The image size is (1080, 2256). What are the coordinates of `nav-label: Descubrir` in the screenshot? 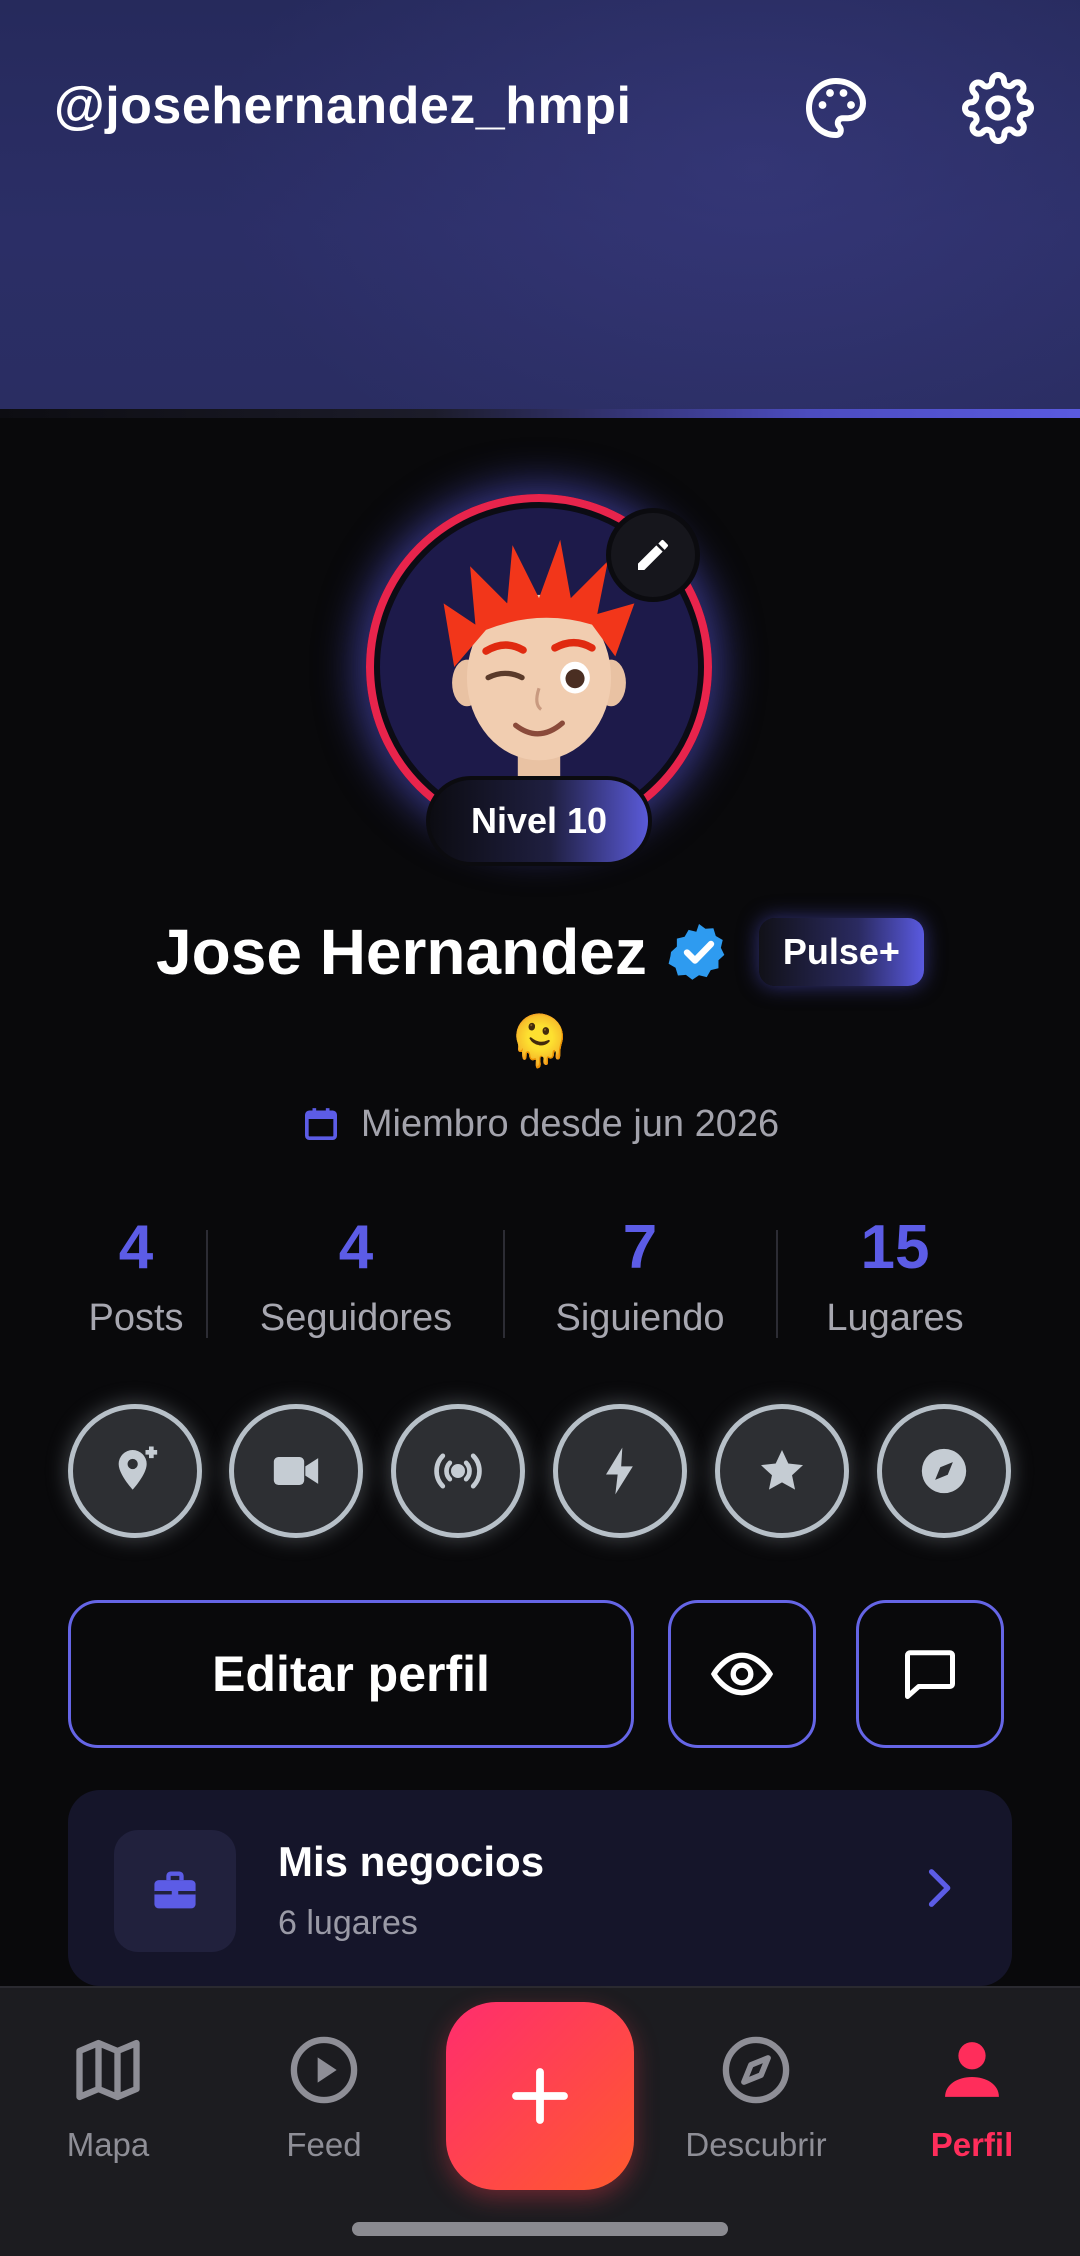 It's located at (756, 2144).